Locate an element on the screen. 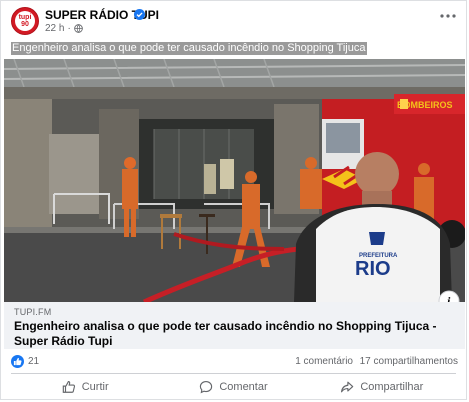 This screenshot has height=402, width=469. avatar-text-bottom: 90 is located at coordinates (25, 24).